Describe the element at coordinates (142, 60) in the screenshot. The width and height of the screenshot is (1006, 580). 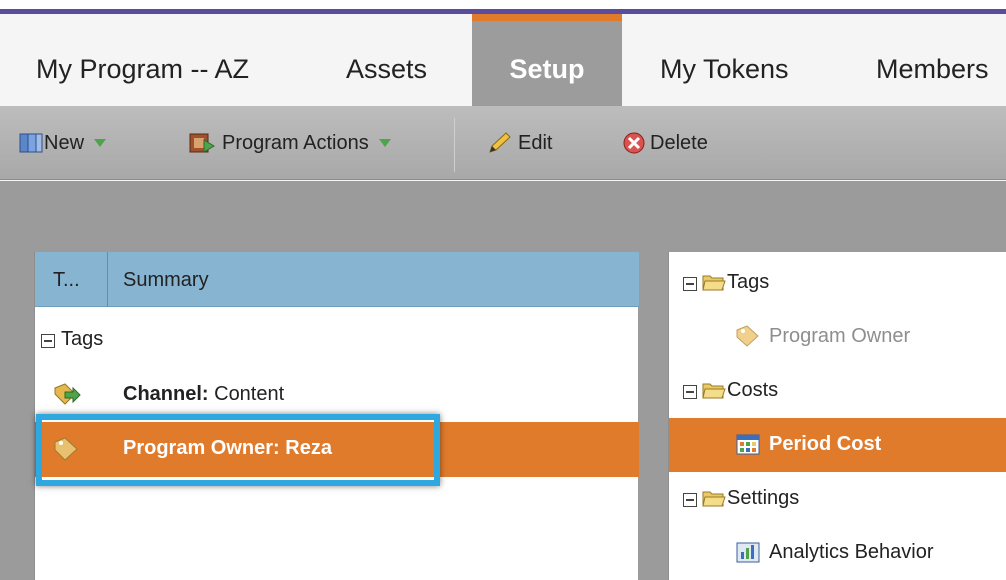
I see `tab-my-program: My Program -- AZ` at that location.